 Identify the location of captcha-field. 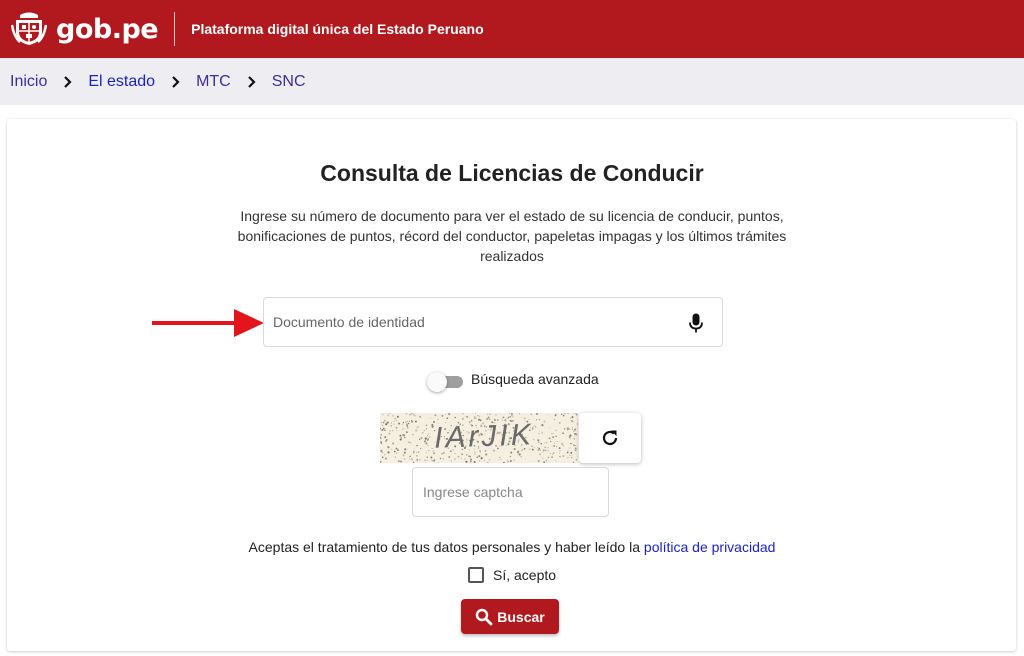
(510, 492).